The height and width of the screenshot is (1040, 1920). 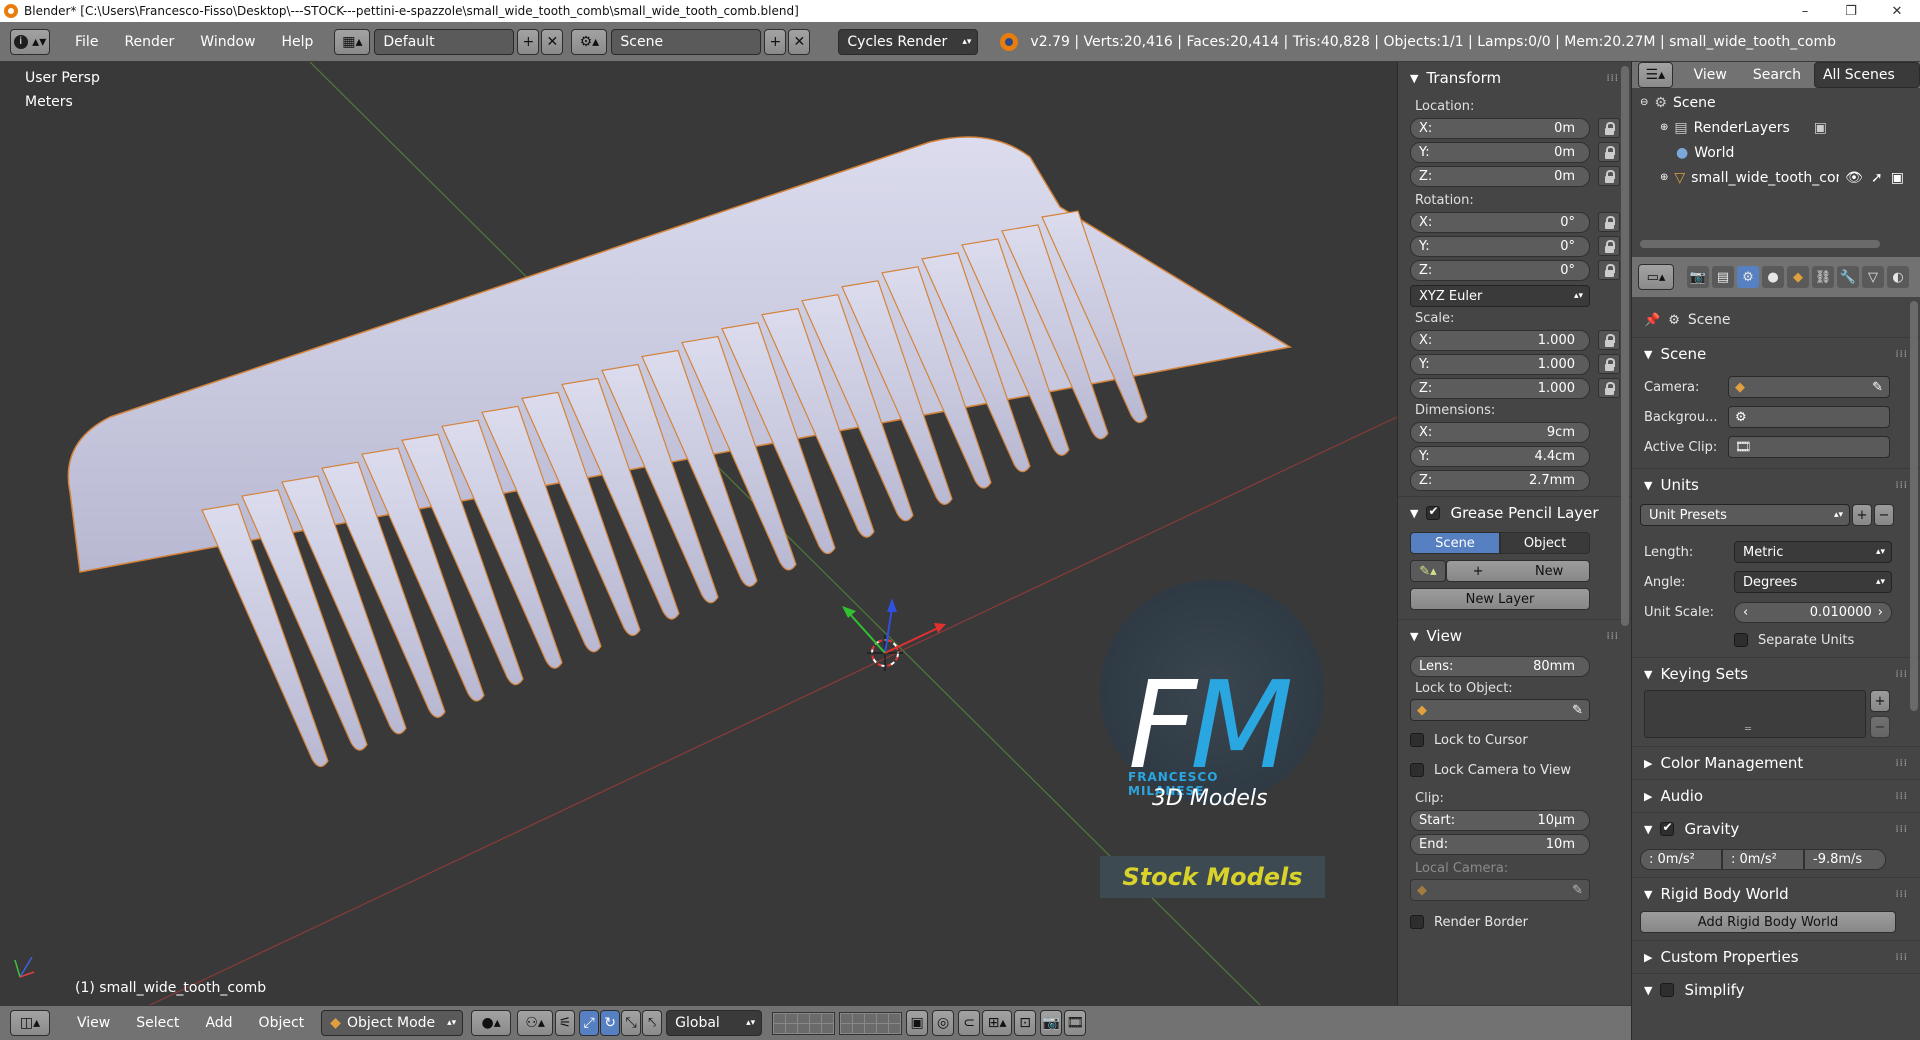 I want to click on eye-icon: 👁, so click(x=1854, y=178).